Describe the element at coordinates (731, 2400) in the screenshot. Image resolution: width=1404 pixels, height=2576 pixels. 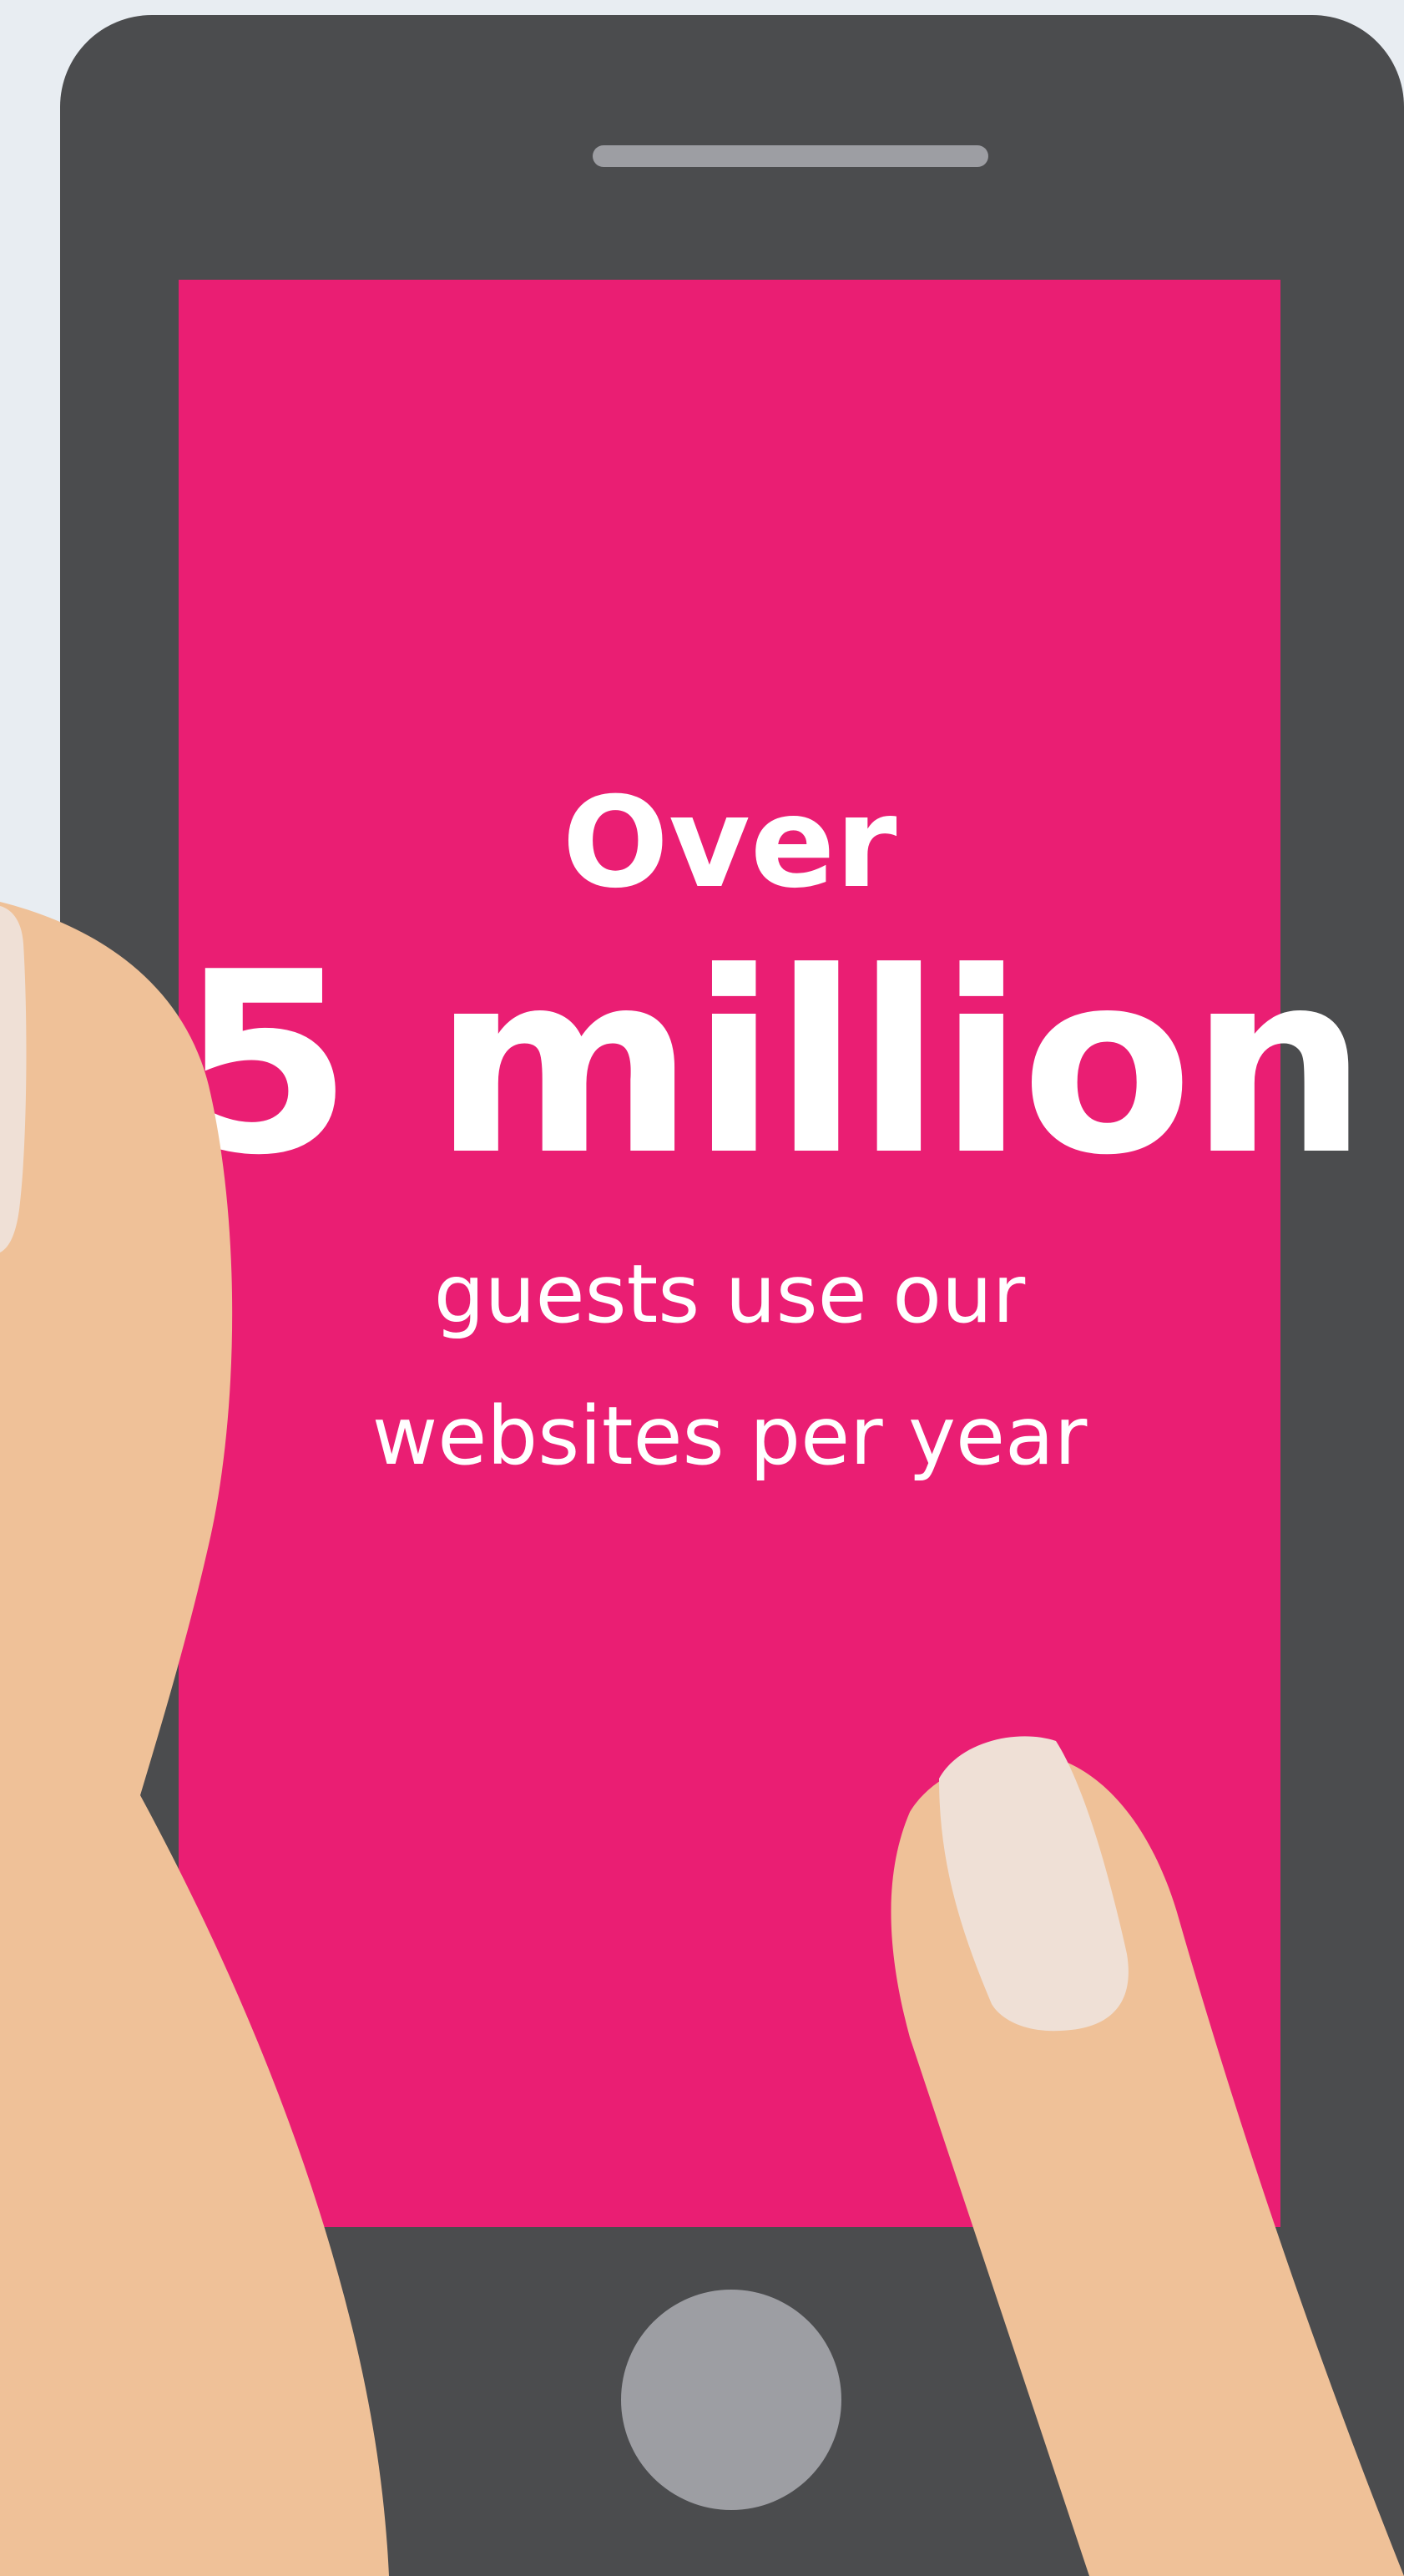
I see `home-button-icon` at that location.